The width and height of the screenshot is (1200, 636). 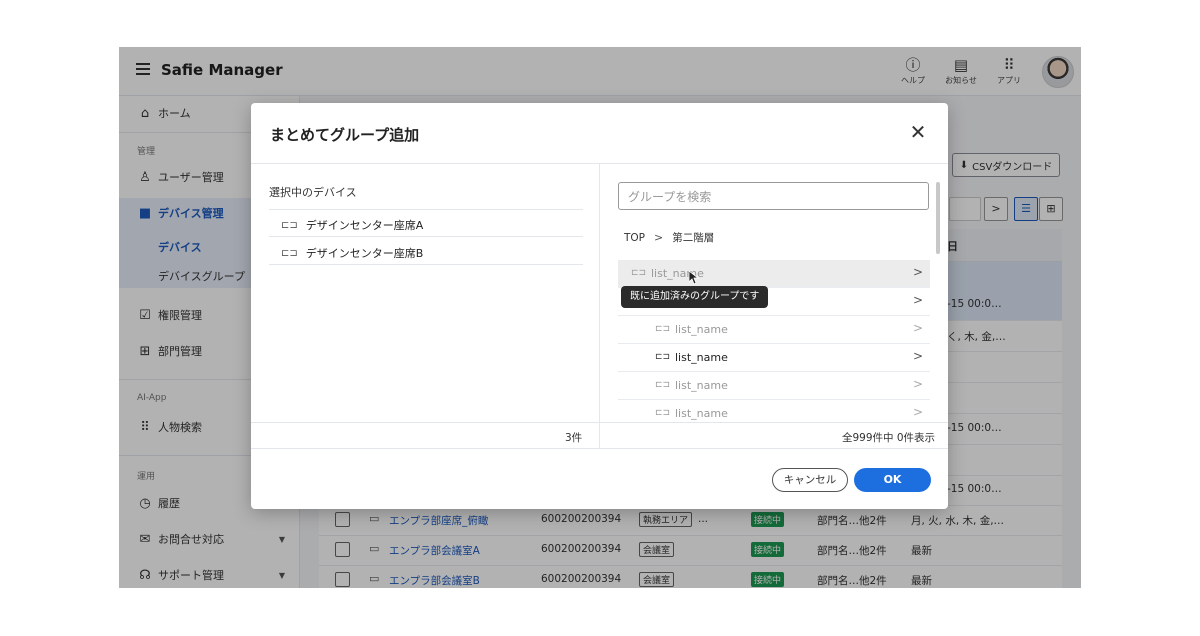 I want to click on cancel-button: キャンセル, so click(x=810, y=480).